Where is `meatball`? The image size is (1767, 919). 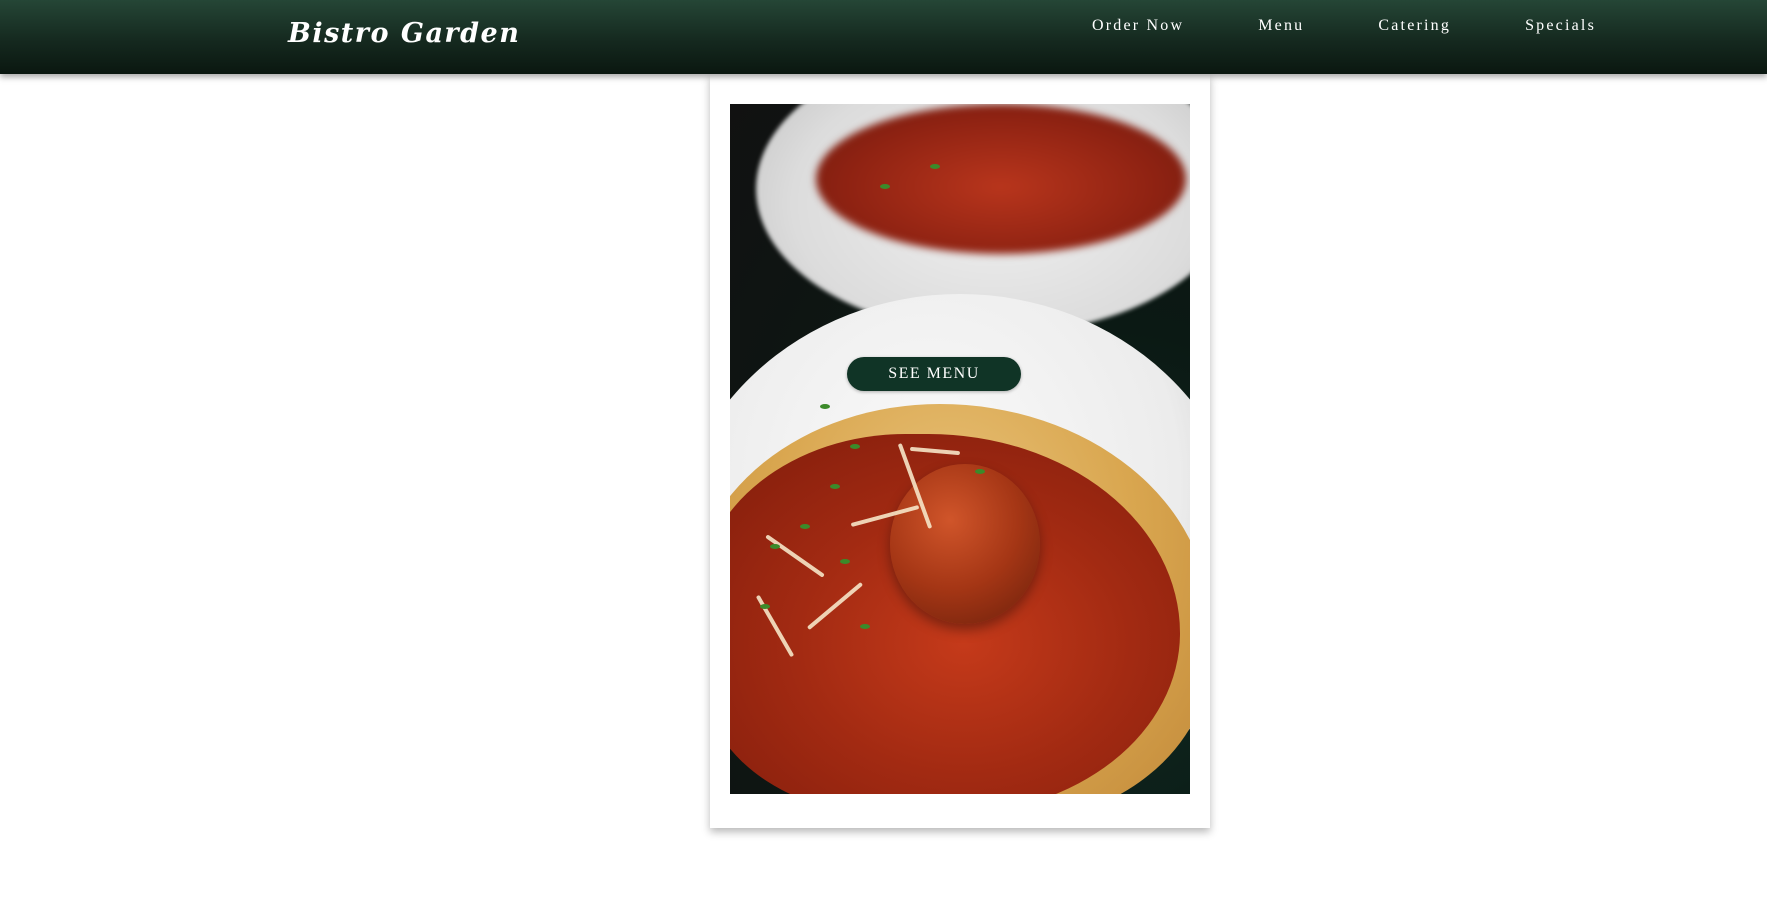 meatball is located at coordinates (965, 544).